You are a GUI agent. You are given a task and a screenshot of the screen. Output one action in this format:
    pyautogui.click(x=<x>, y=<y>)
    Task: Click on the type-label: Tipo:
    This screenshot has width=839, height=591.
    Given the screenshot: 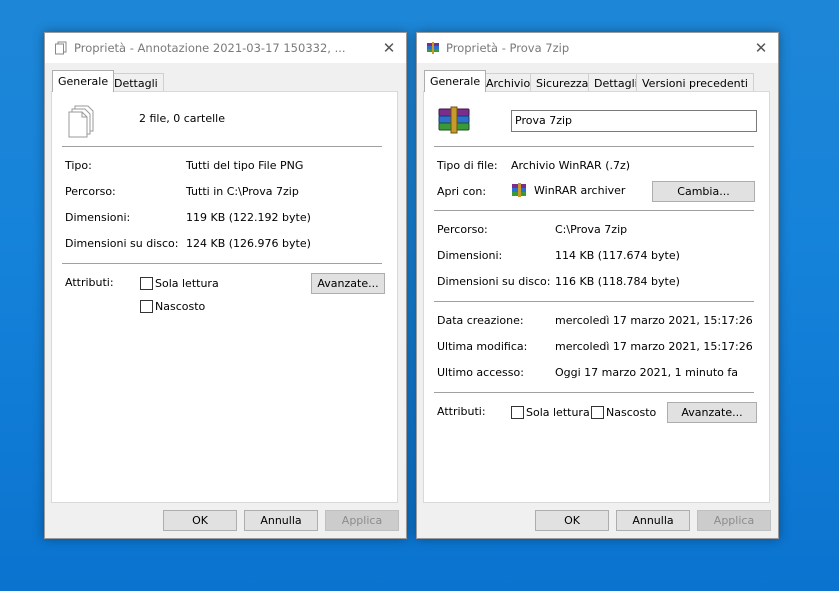 What is the action you would take?
    pyautogui.click(x=78, y=165)
    